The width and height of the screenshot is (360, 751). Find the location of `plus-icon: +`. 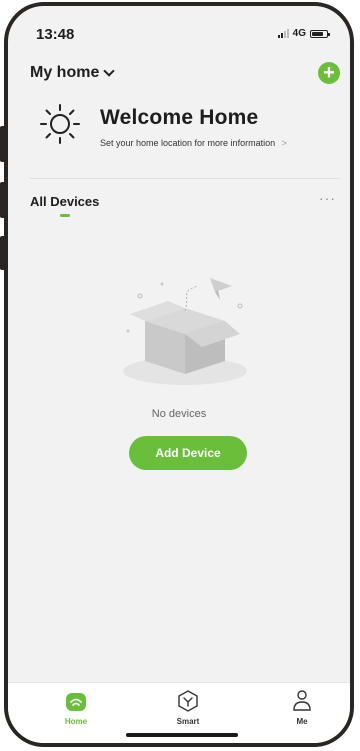

plus-icon: + is located at coordinates (329, 73).